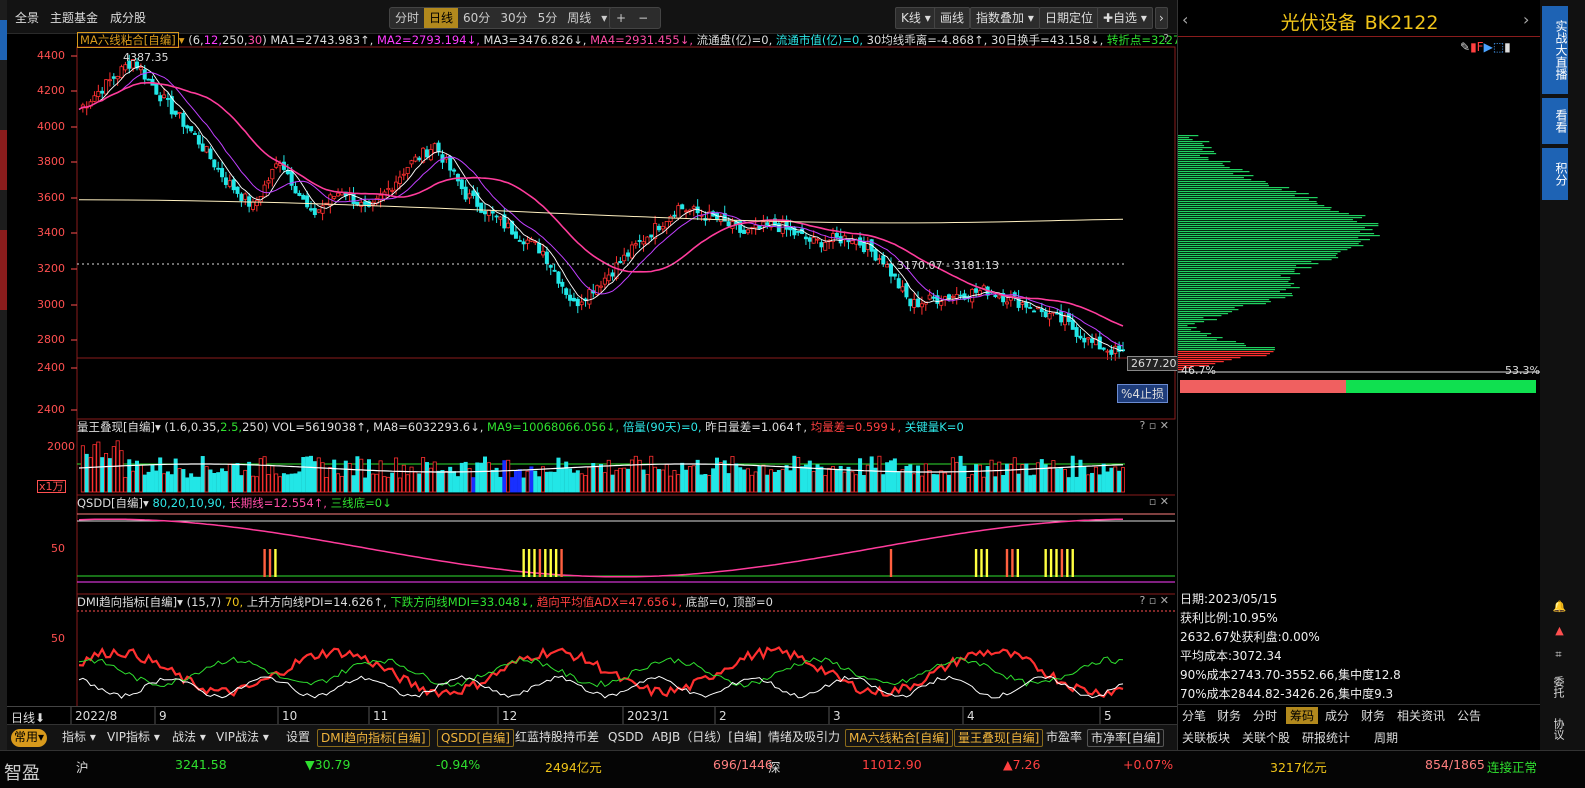 The height and width of the screenshot is (788, 1585). Describe the element at coordinates (1555, 687) in the screenshot. I see `entrust-button: 委托` at that location.